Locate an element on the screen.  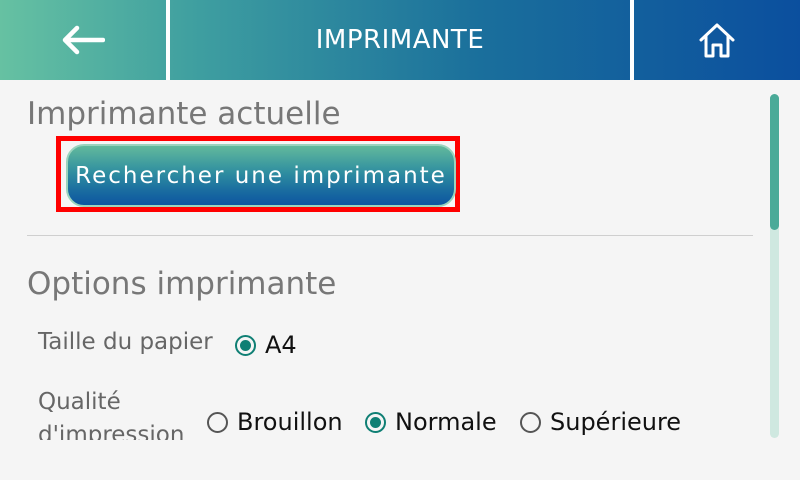
radio-quality-draft: Brouillon is located at coordinates (275, 422).